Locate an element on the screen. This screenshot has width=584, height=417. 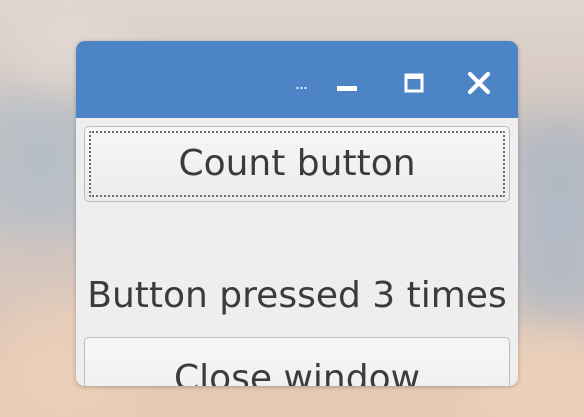
close-window-button: Close window is located at coordinates (297, 361).